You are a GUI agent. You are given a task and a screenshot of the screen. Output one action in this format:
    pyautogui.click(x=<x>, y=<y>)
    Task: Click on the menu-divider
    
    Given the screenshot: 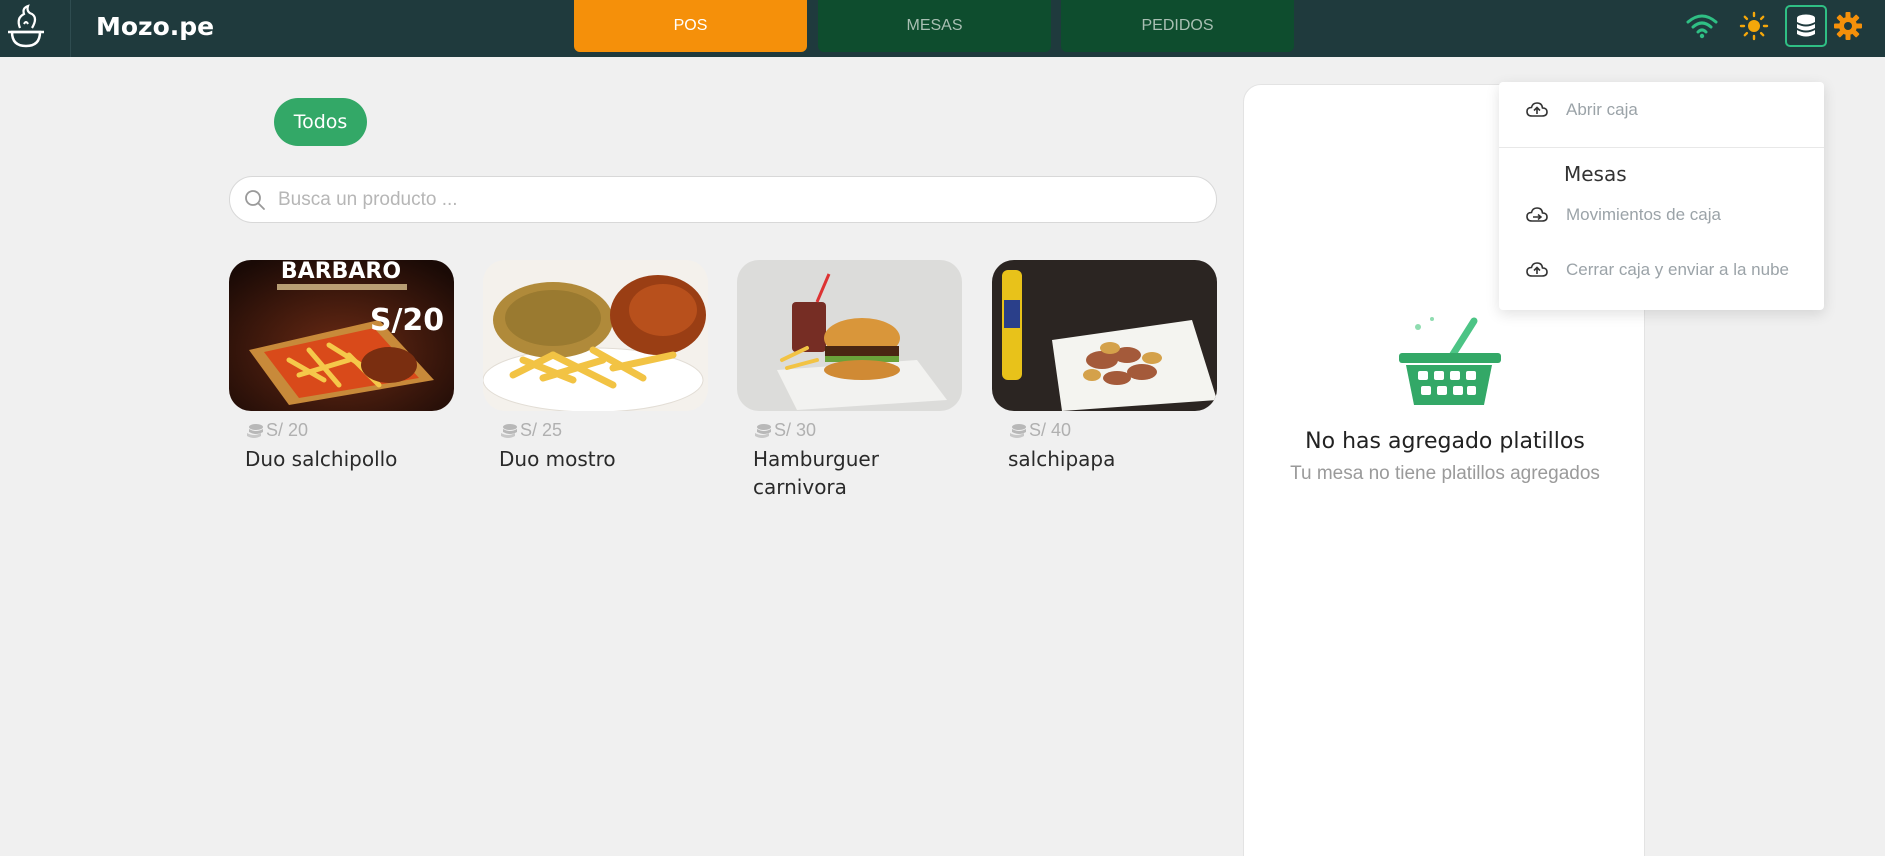 What is the action you would take?
    pyautogui.click(x=1661, y=147)
    